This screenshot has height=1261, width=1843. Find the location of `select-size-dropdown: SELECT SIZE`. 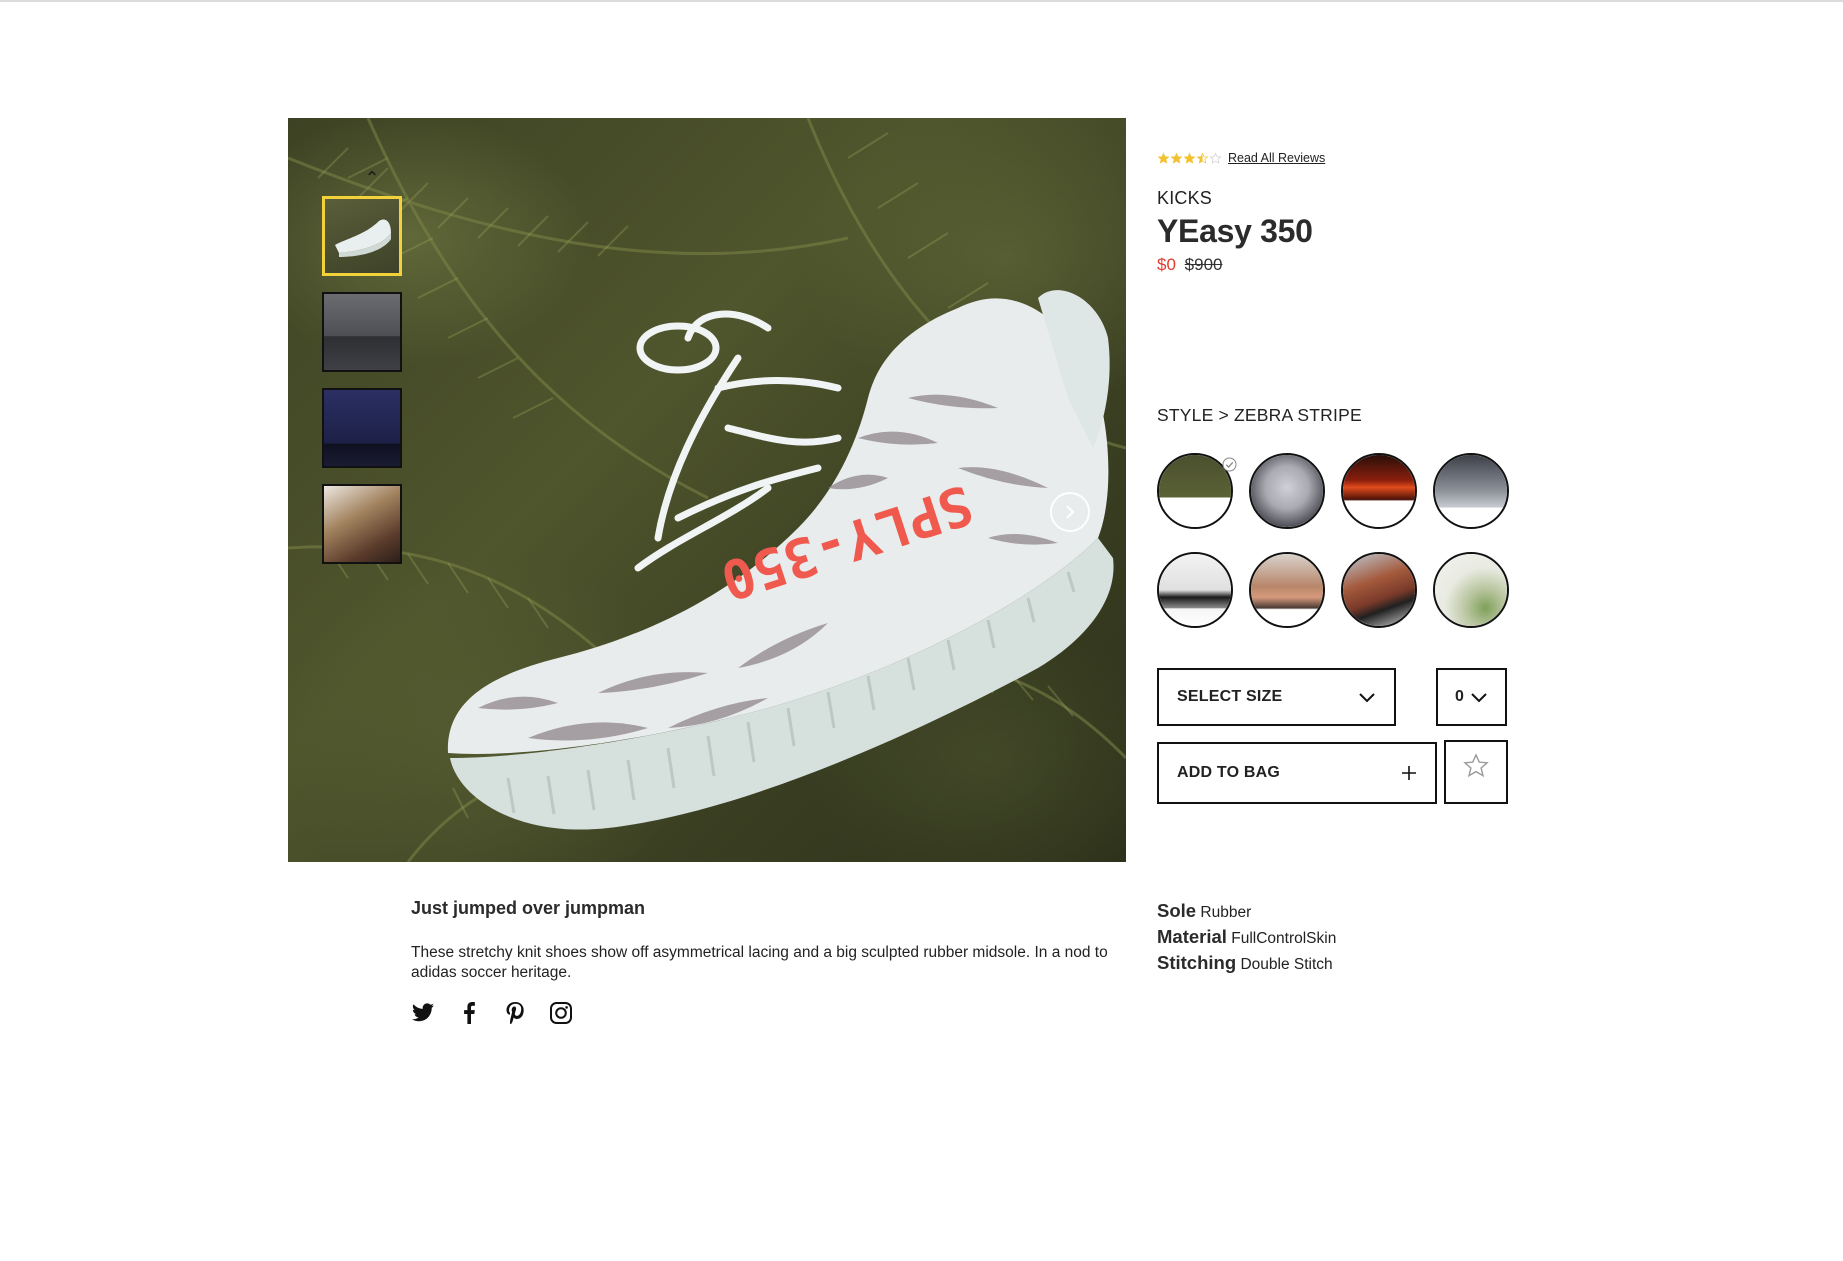

select-size-dropdown: SELECT SIZE is located at coordinates (1276, 697).